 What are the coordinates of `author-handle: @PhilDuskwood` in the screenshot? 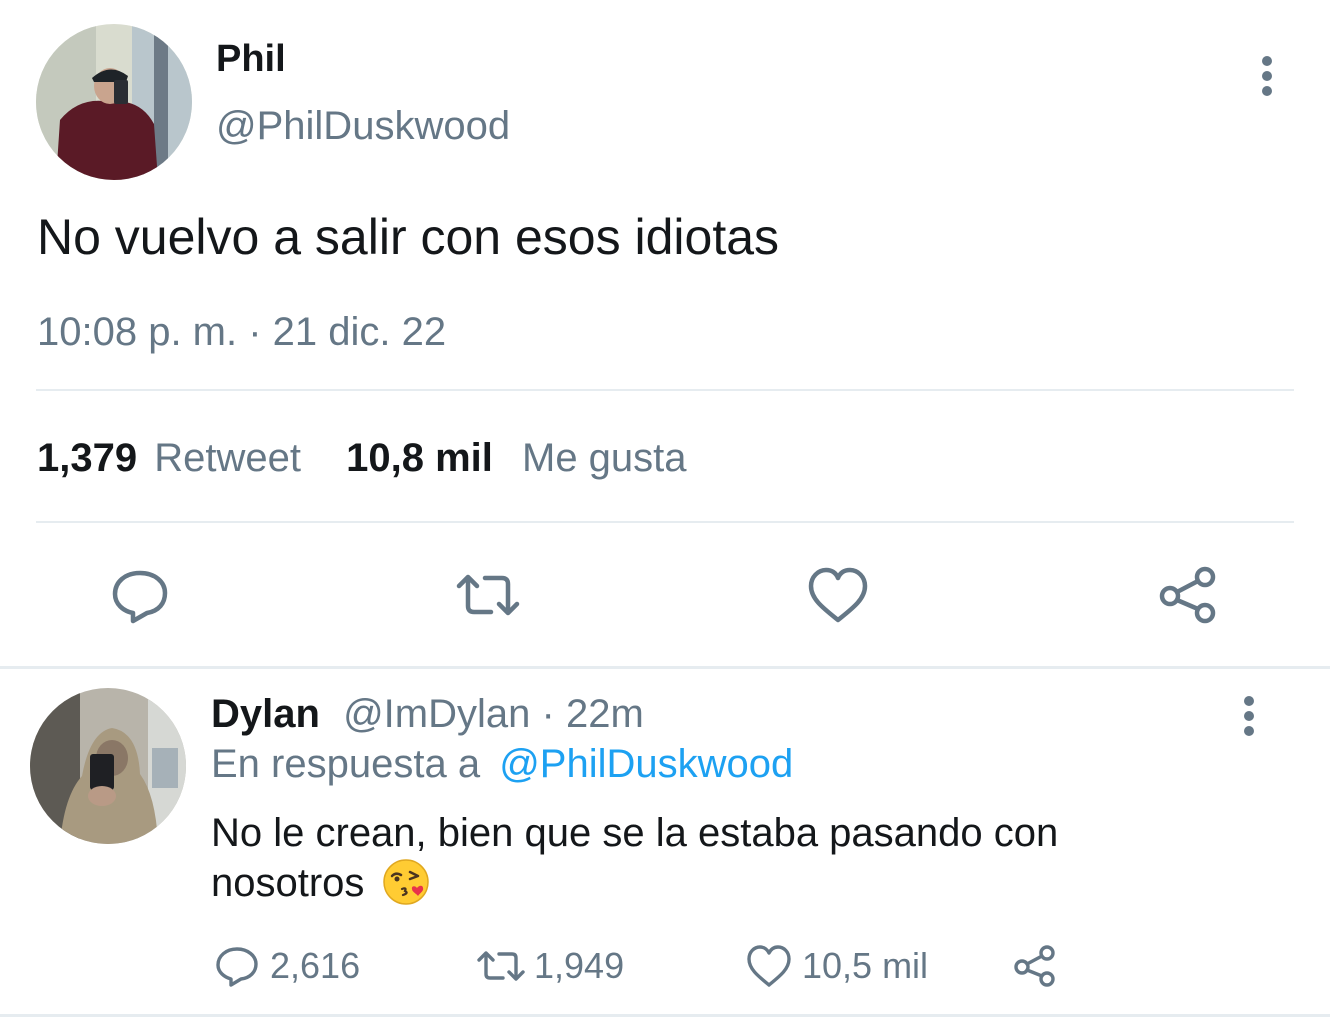 It's located at (363, 126).